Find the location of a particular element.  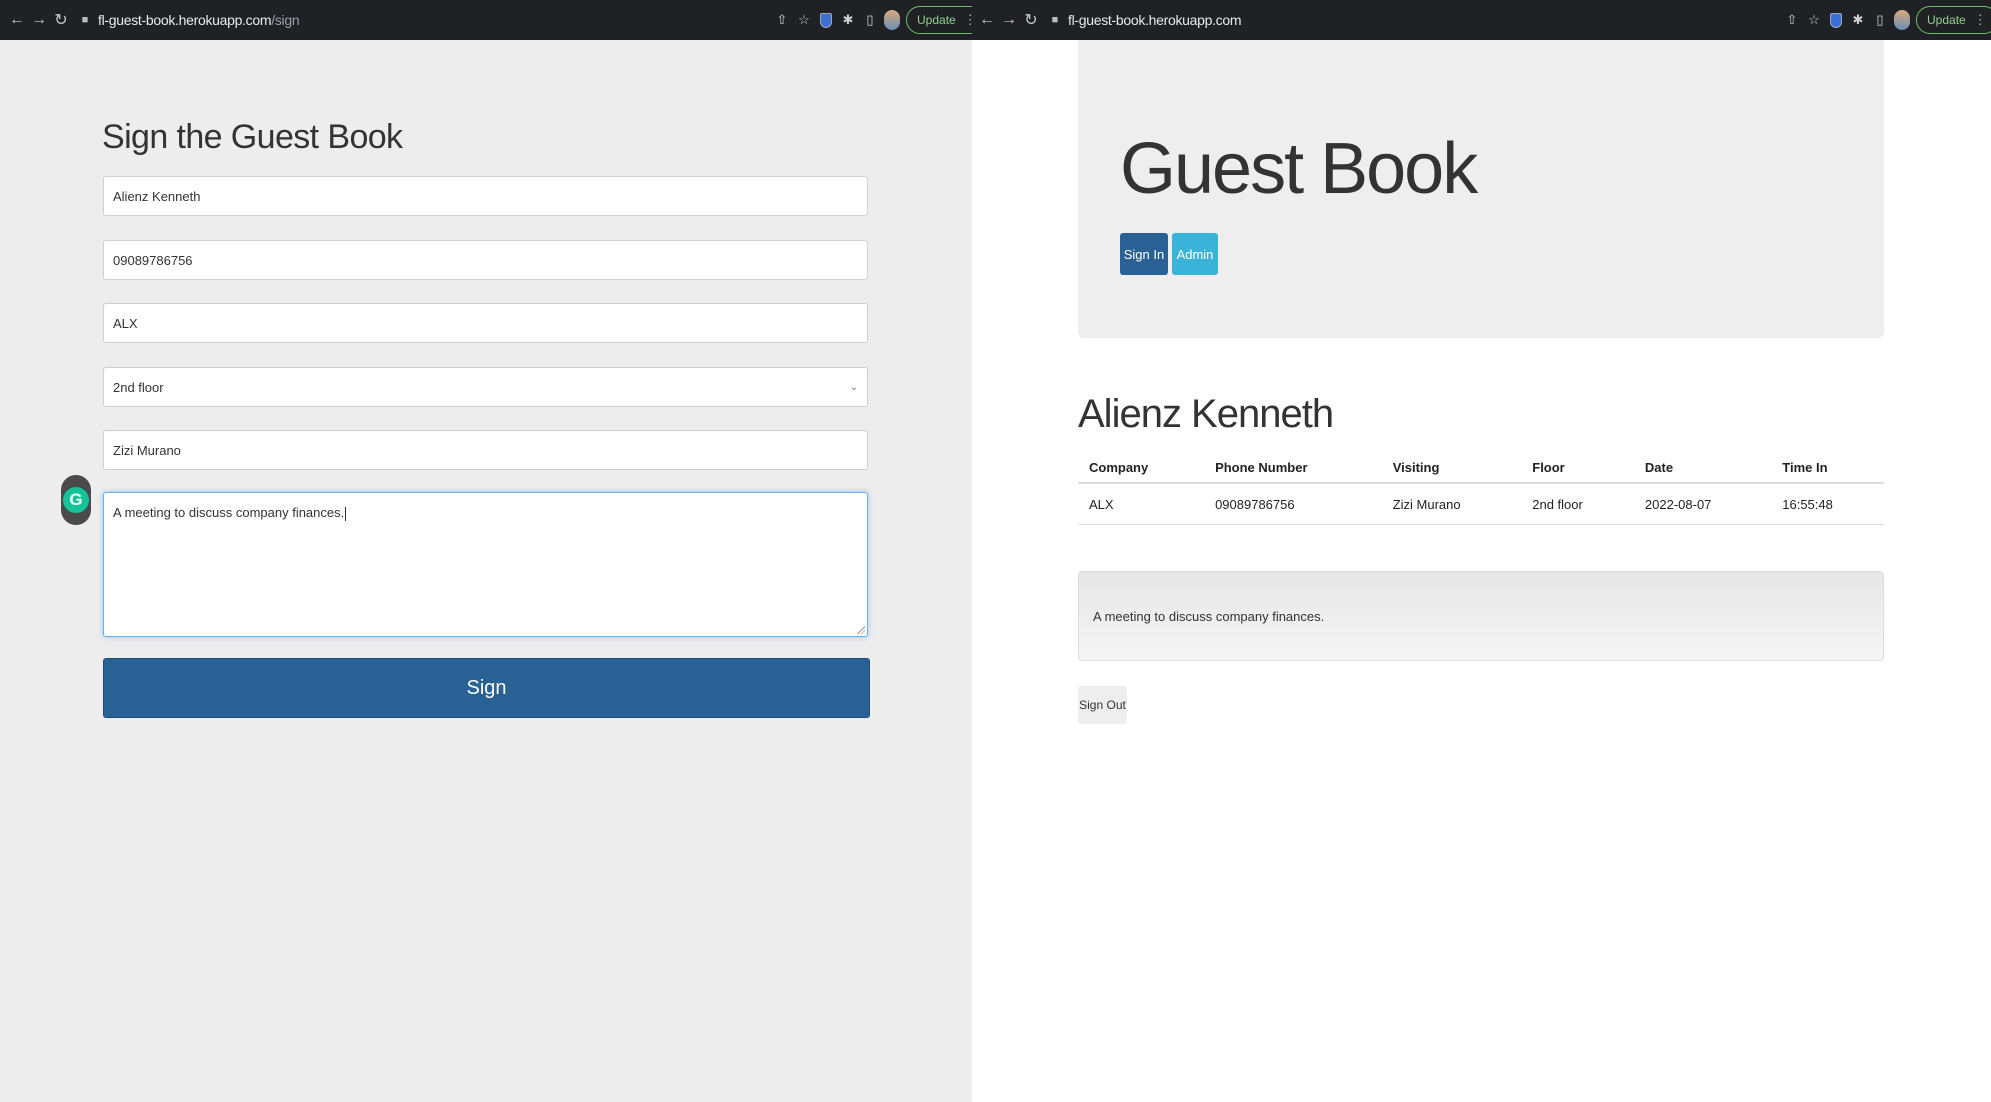

grammarly-icon: G is located at coordinates (76, 500).